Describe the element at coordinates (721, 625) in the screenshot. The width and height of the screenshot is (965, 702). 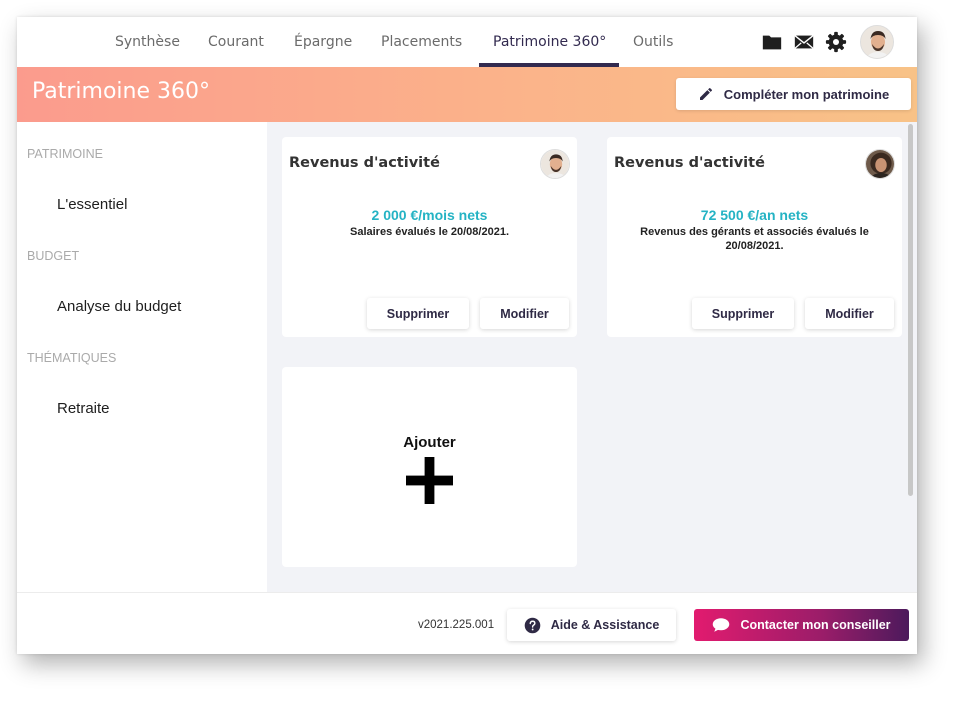
I see `chat-bubble-icon` at that location.